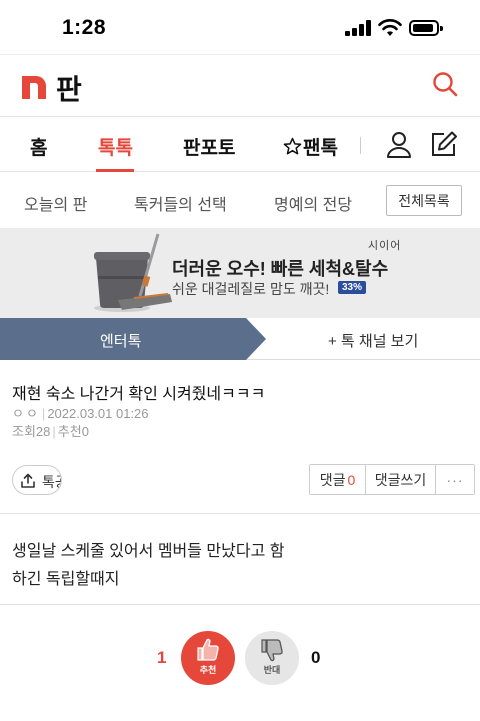 Image resolution: width=480 pixels, height=721 pixels. I want to click on vote-down-button: 반대, so click(272, 658).